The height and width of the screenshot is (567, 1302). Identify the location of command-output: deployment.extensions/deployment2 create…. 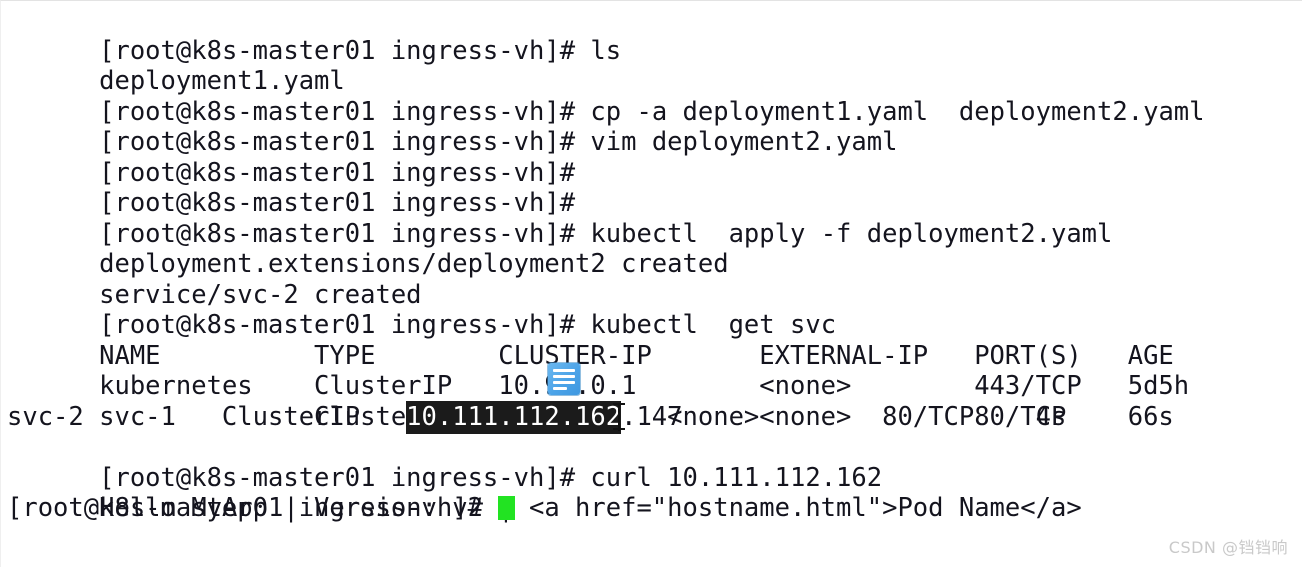
(414, 264).